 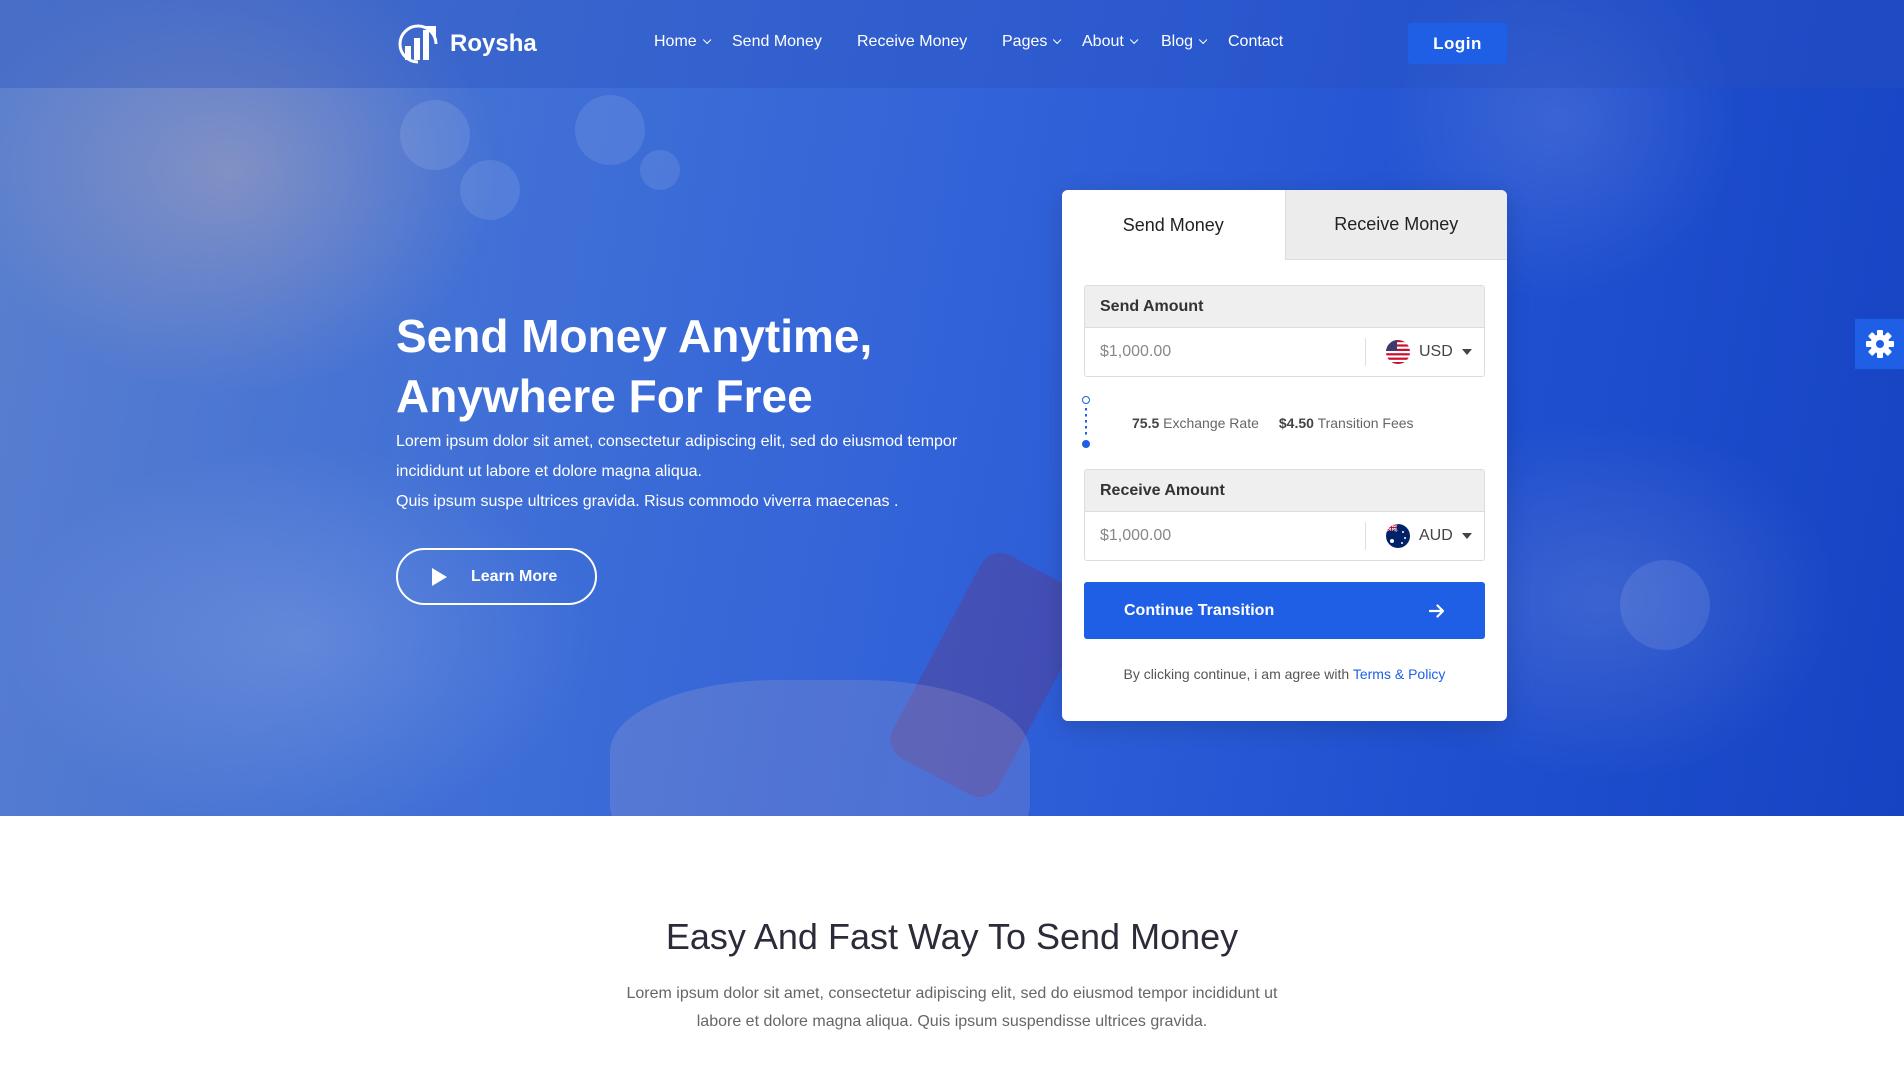 I want to click on brand-logo: Roysha, so click(x=466, y=44).